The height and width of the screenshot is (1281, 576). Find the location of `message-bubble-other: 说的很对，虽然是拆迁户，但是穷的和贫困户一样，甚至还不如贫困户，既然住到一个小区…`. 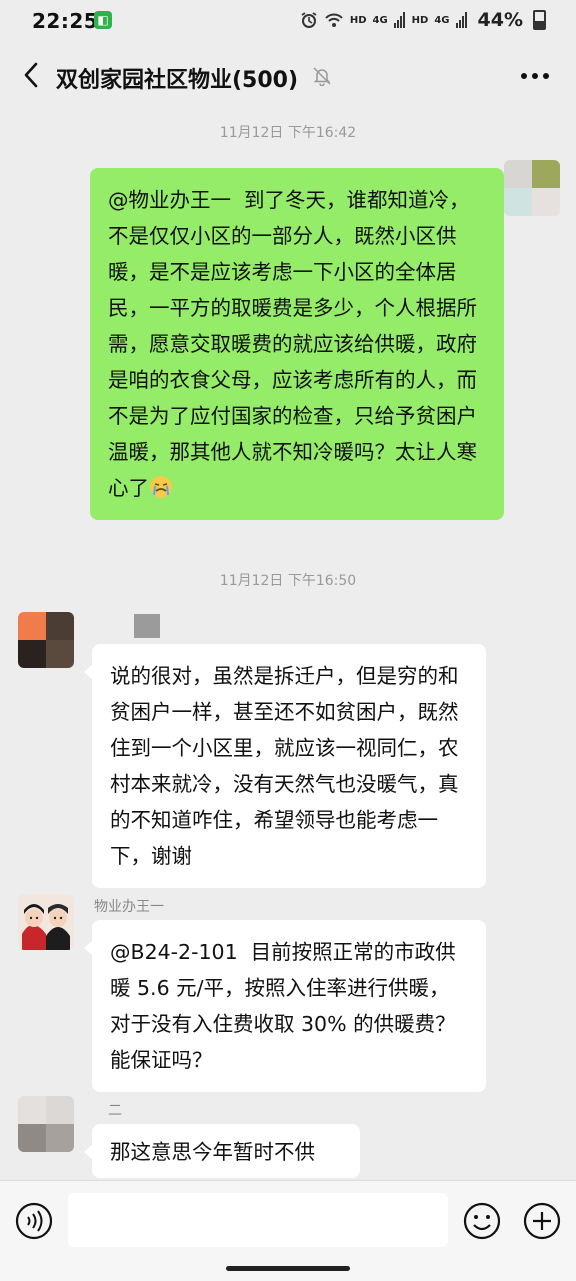

message-bubble-other: 说的很对，虽然是拆迁户，但是穷的和贫困户一样，甚至还不如贫困户，既然住到一个小区… is located at coordinates (285, 766).